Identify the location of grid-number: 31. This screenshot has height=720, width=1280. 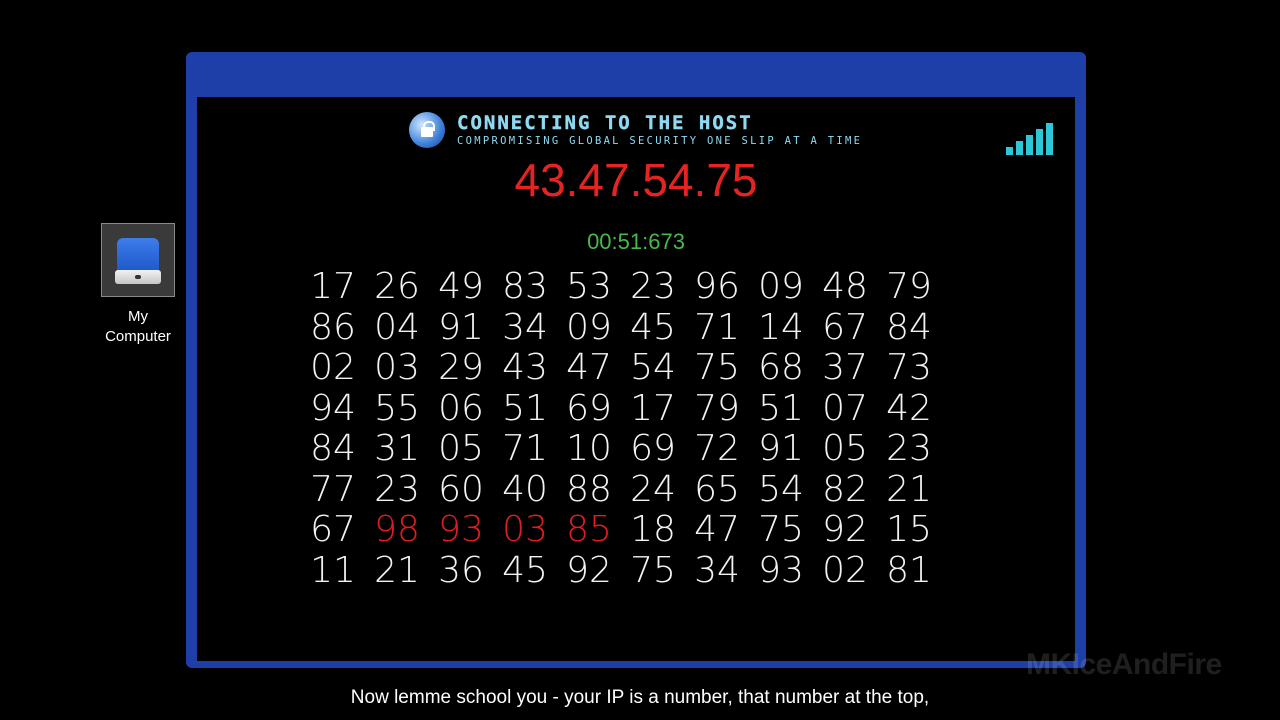
(397, 449).